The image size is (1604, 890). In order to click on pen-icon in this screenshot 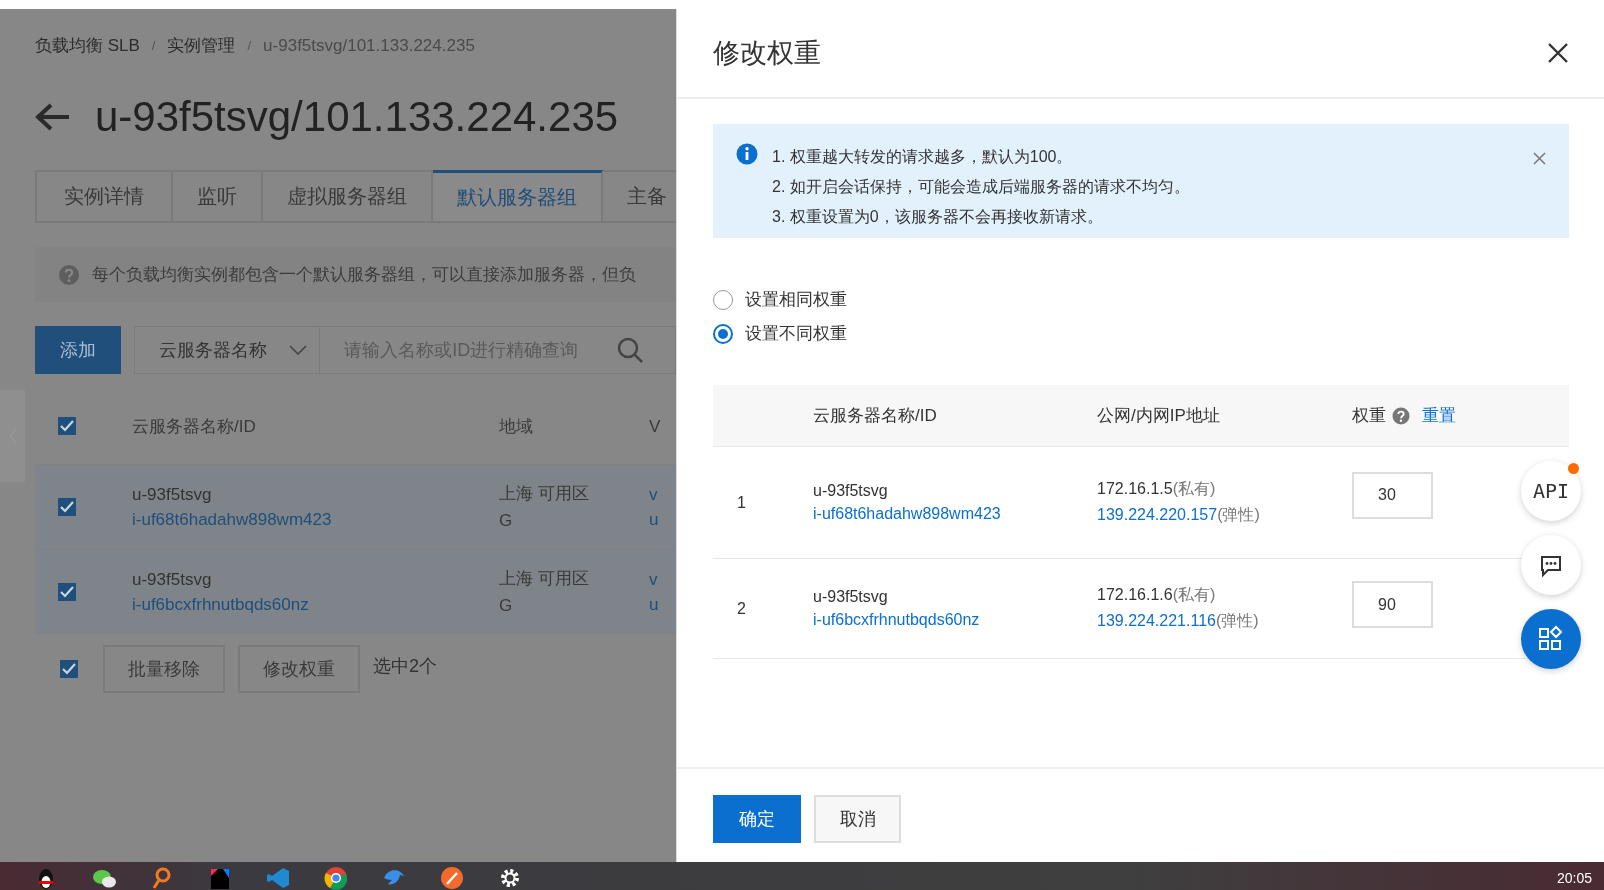, I will do `click(452, 878)`.